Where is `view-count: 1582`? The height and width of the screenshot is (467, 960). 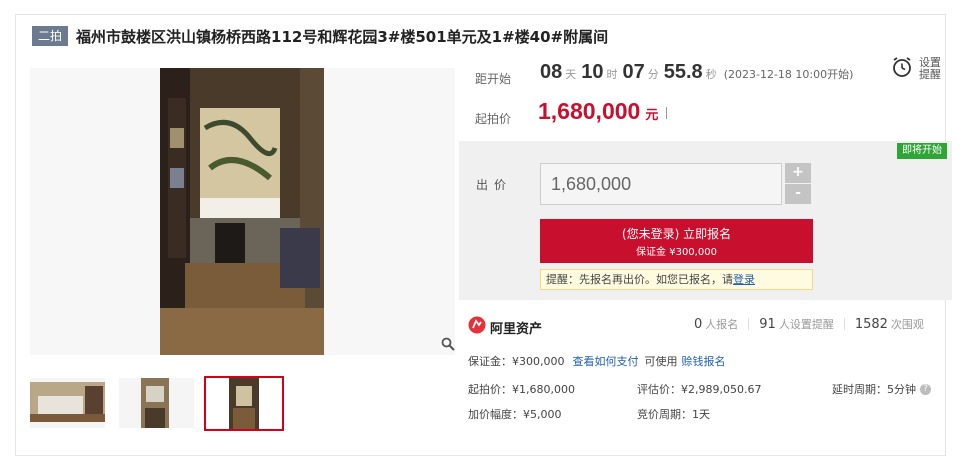
view-count: 1582 is located at coordinates (871, 324).